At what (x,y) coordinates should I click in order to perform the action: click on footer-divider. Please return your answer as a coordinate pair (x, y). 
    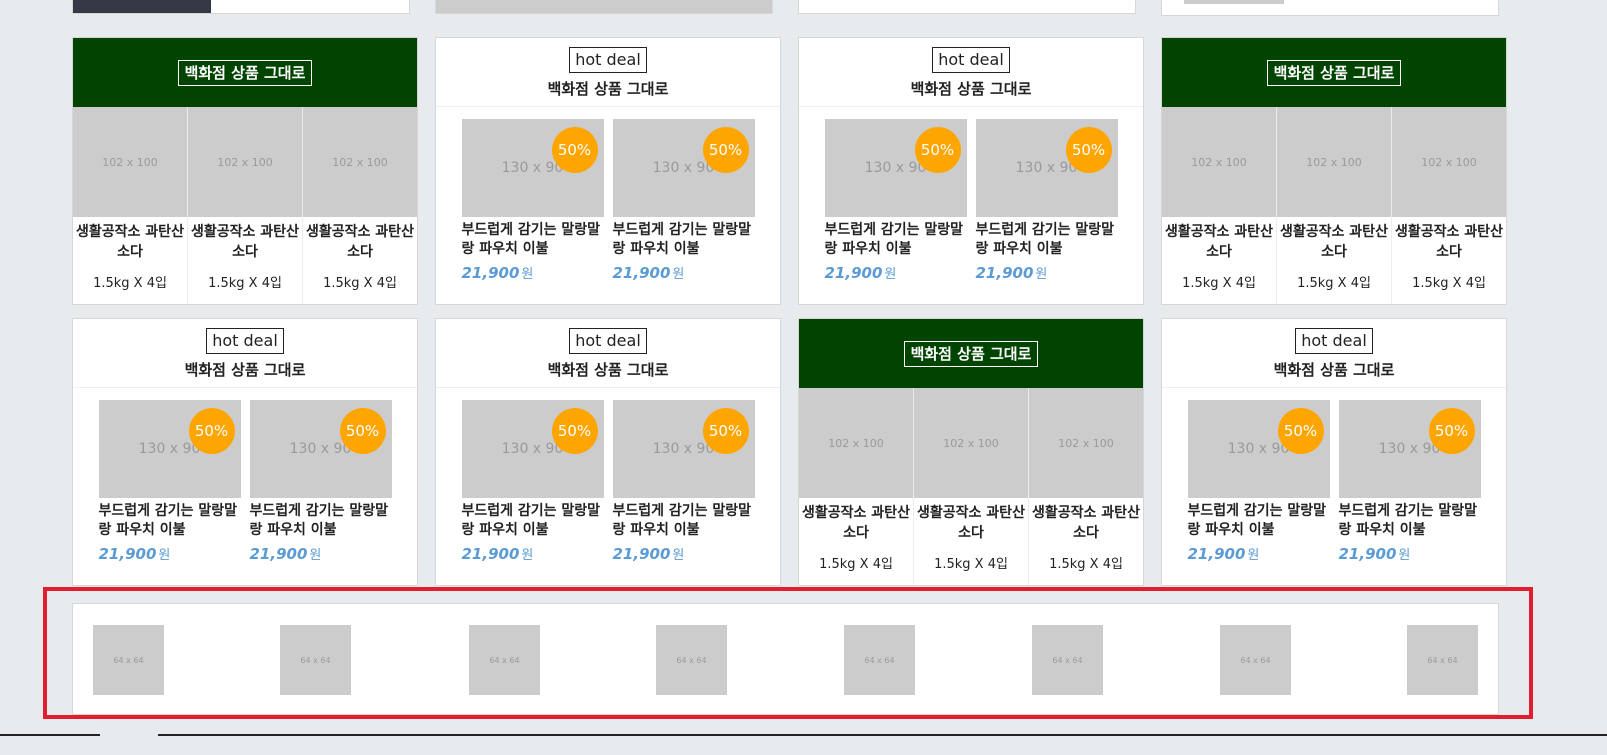
    Looking at the image, I should click on (803, 735).